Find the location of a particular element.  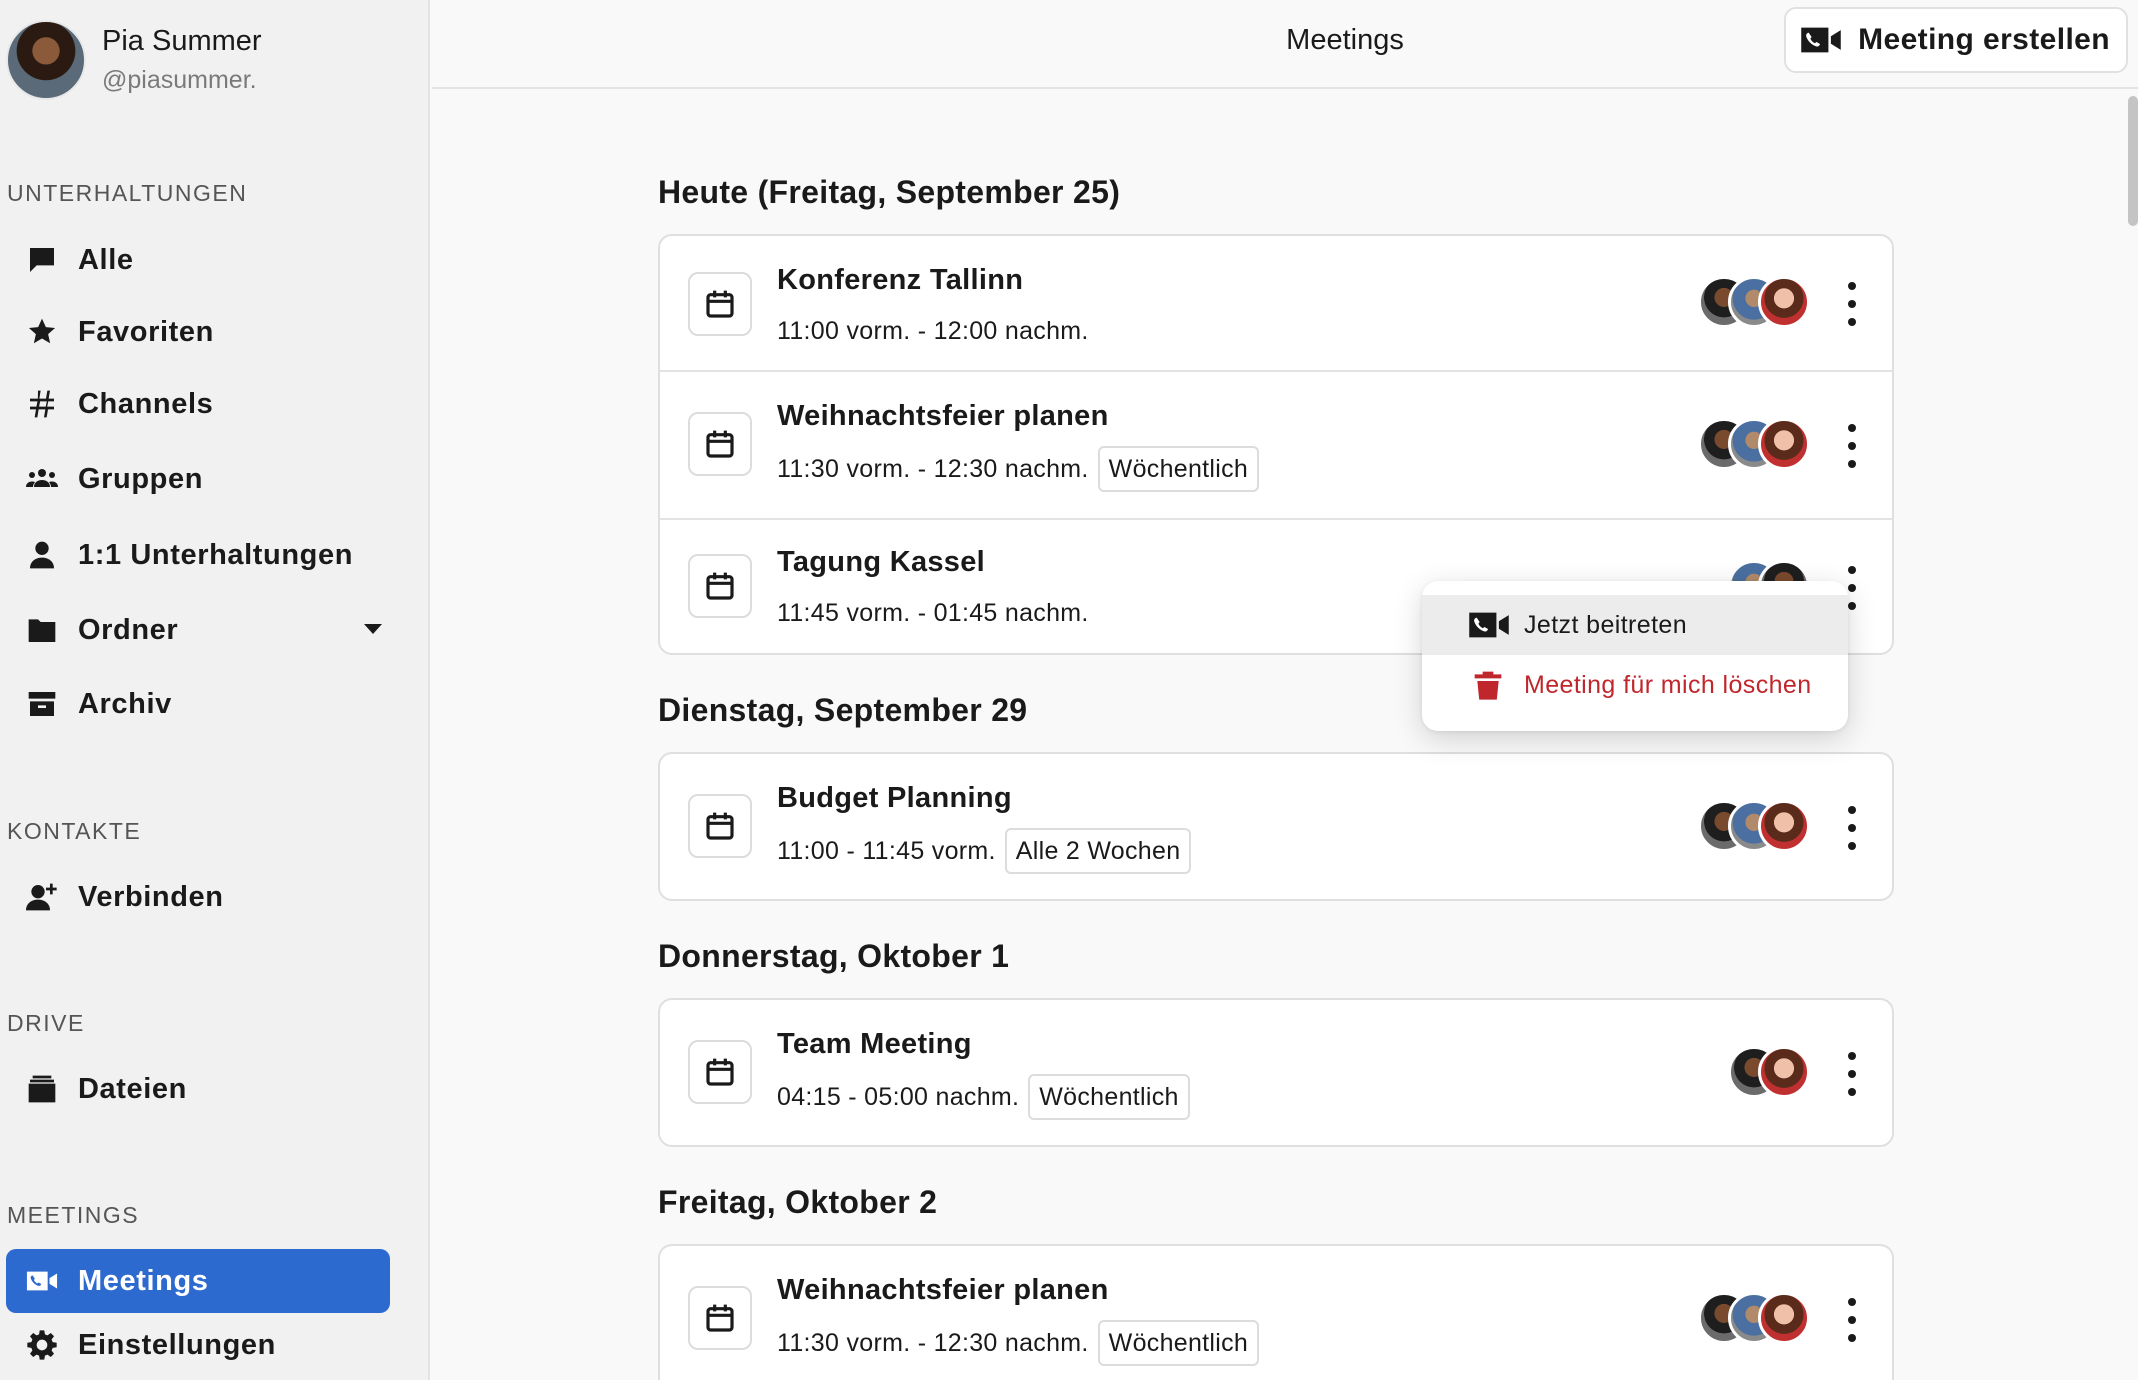

day-heading: Heute (Freitag, September 25) is located at coordinates (889, 192).